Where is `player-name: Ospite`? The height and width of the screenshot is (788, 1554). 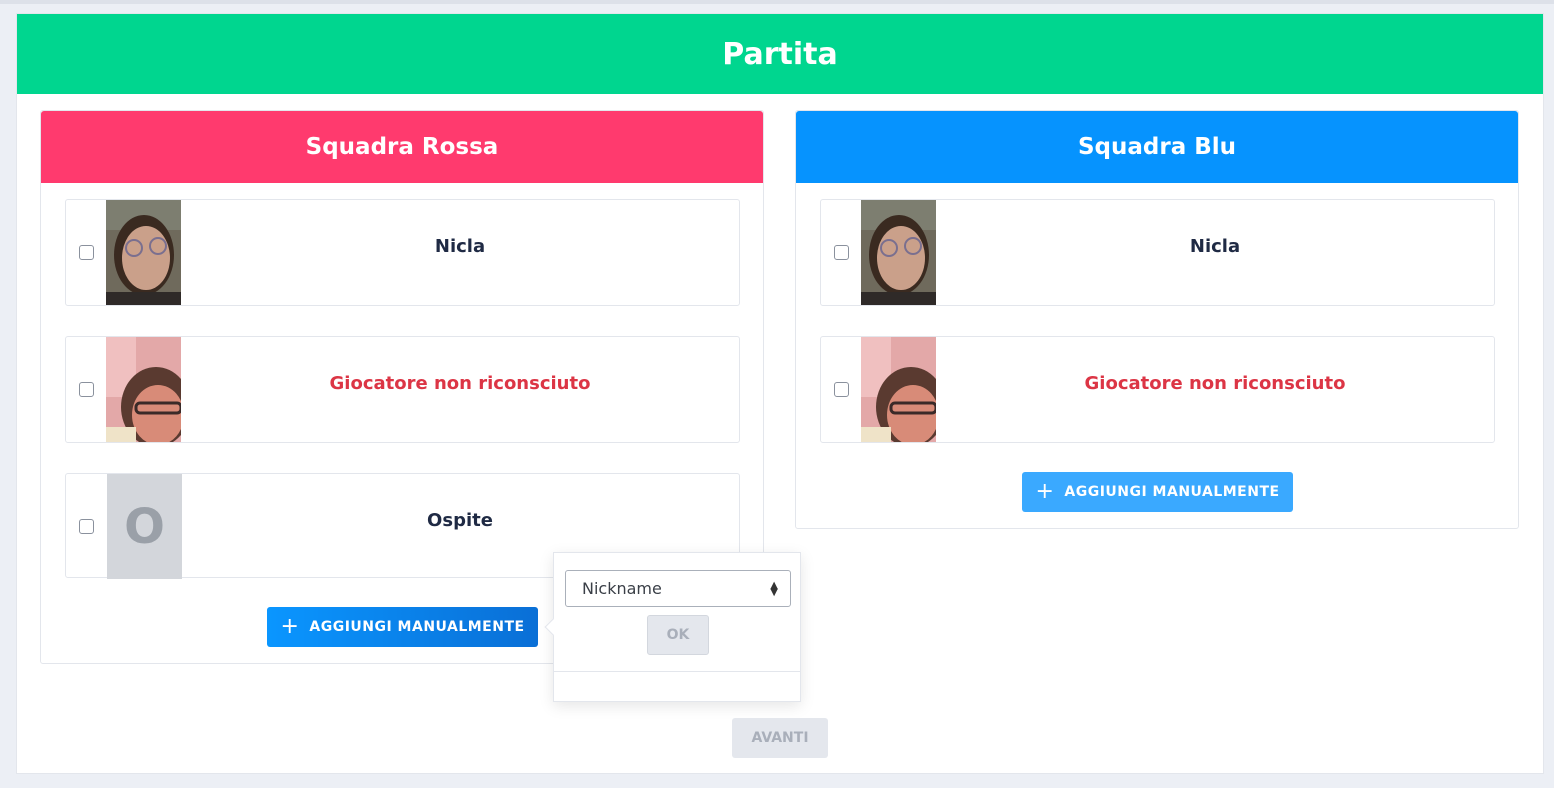
player-name: Ospite is located at coordinates (460, 520).